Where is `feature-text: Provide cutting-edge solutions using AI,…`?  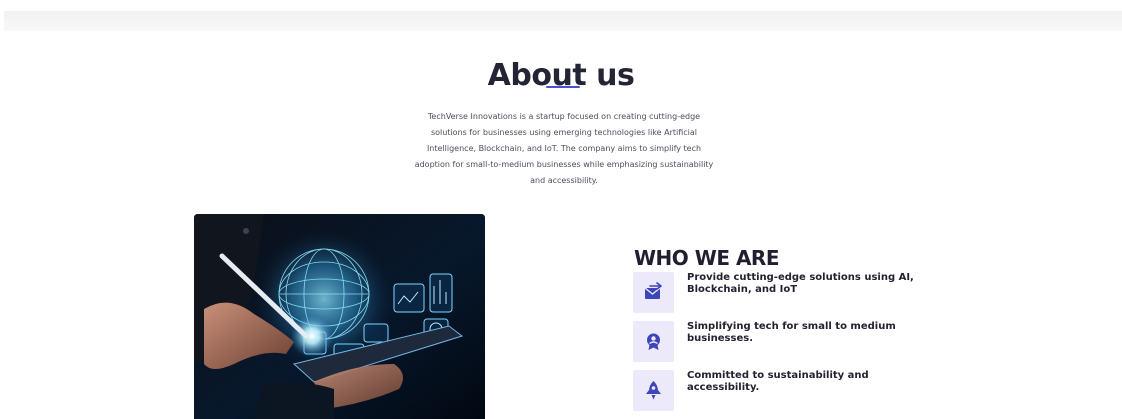 feature-text: Provide cutting-edge solutions using AI,… is located at coordinates (800, 283).